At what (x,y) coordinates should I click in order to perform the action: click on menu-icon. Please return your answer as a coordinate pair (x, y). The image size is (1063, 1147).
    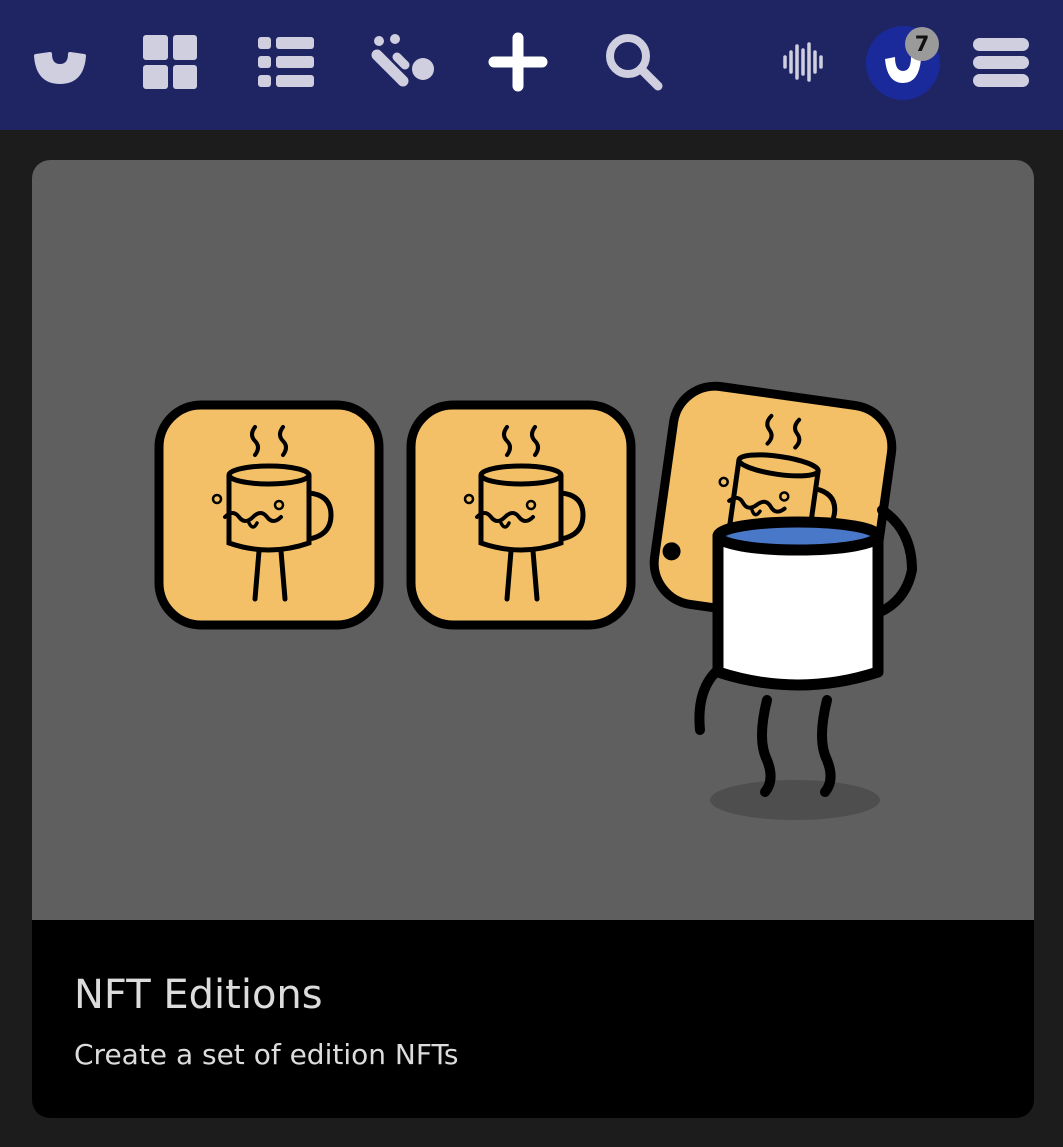
    Looking at the image, I should click on (1001, 62).